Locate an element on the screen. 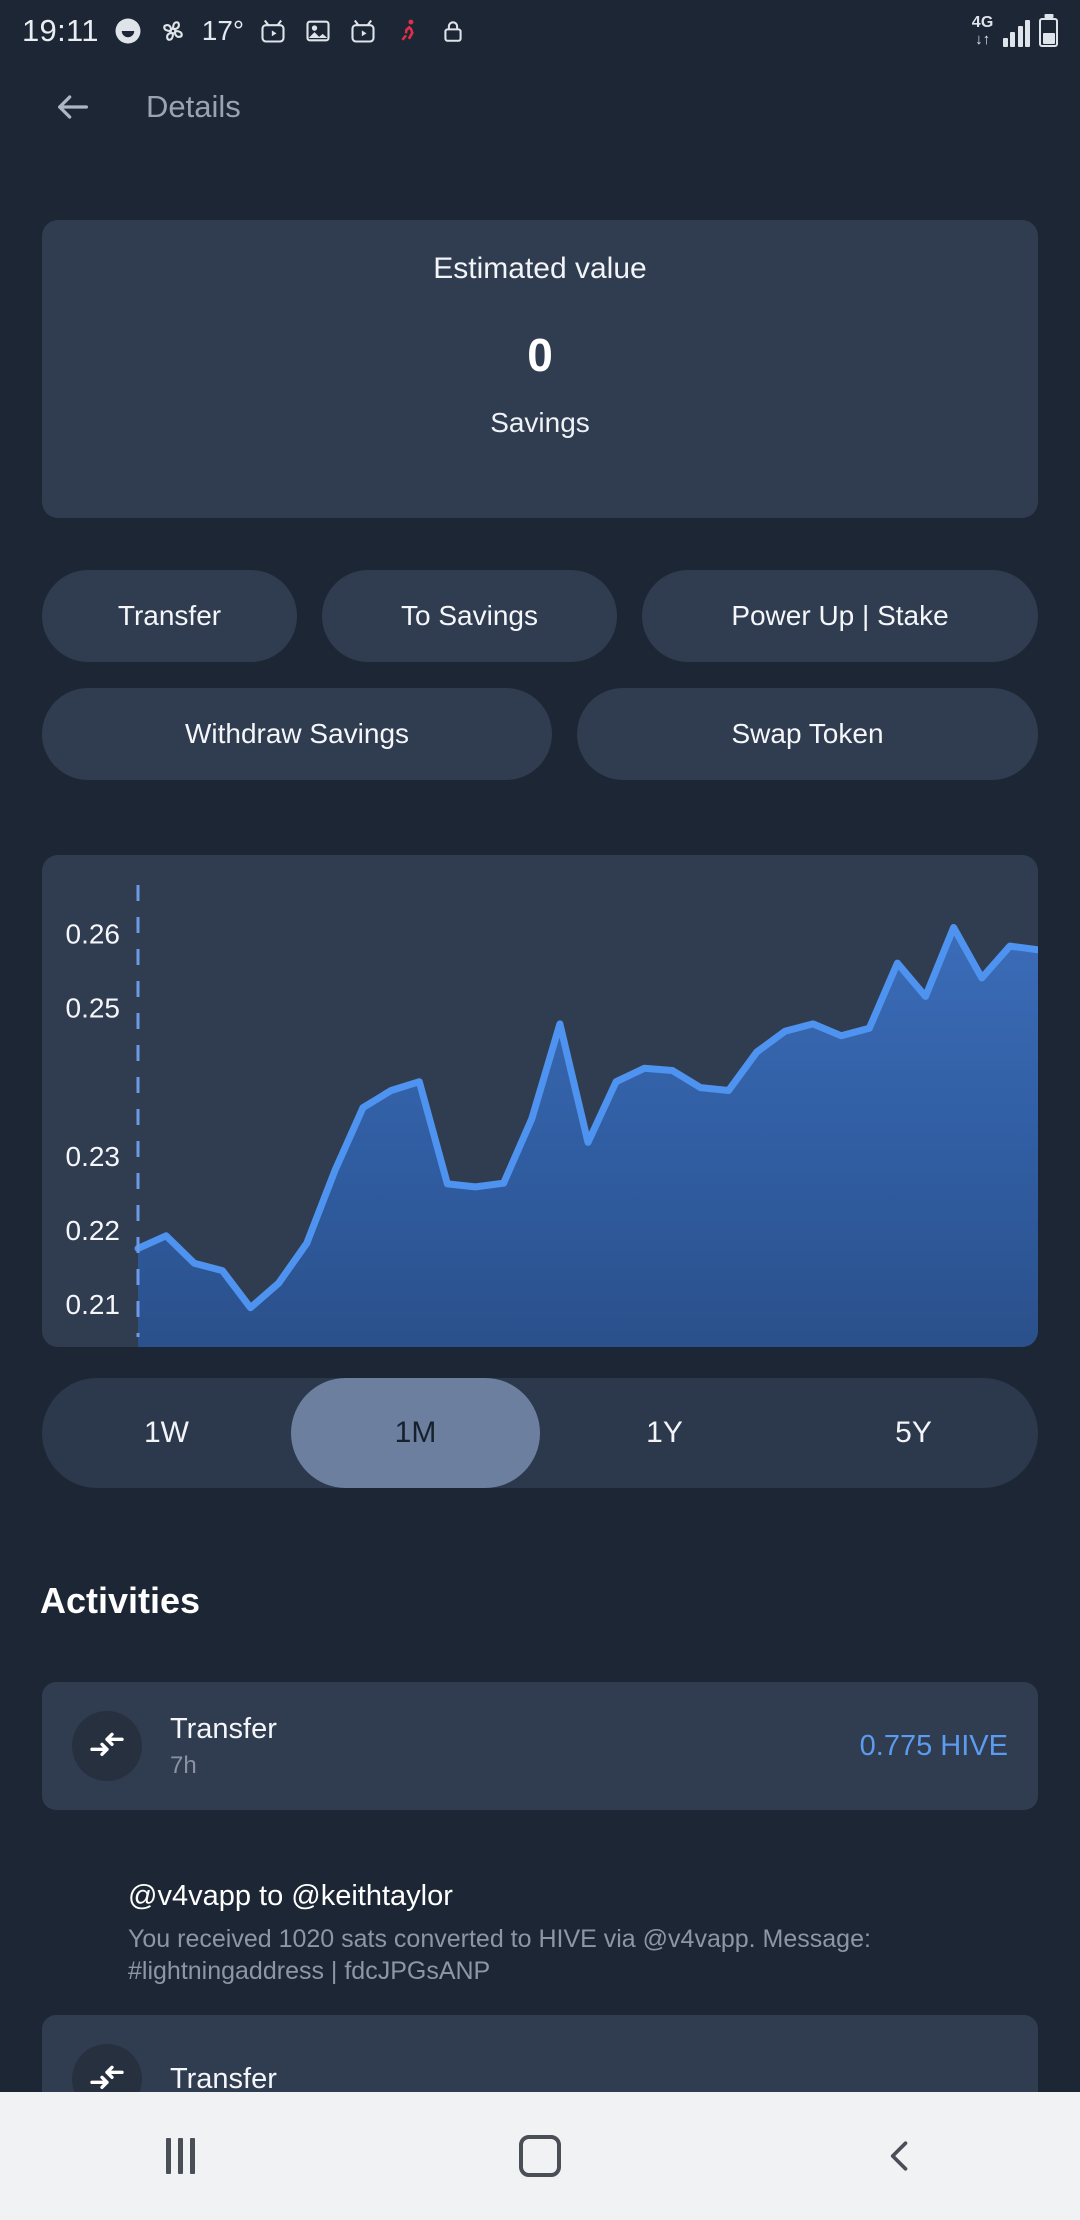  activity-text: Transfer is located at coordinates (223, 2079).